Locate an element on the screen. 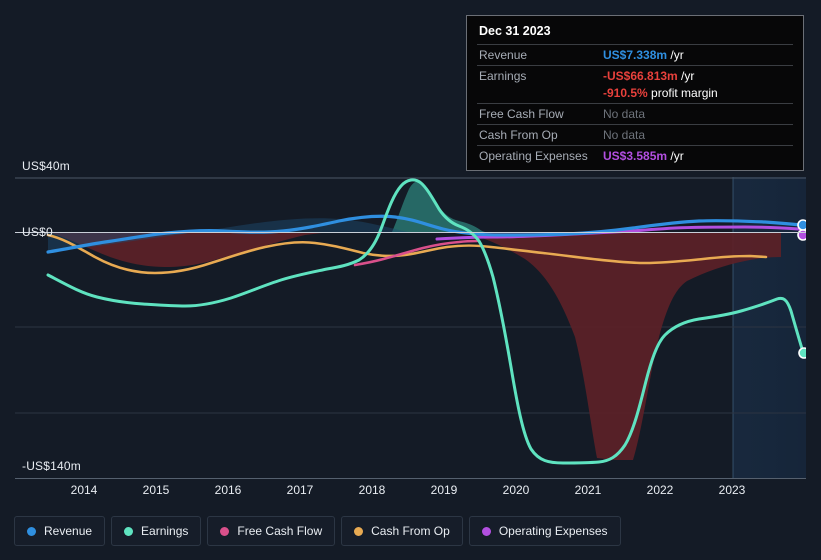 The height and width of the screenshot is (560, 821). x-axis-tick-2020: 2020 is located at coordinates (516, 490).